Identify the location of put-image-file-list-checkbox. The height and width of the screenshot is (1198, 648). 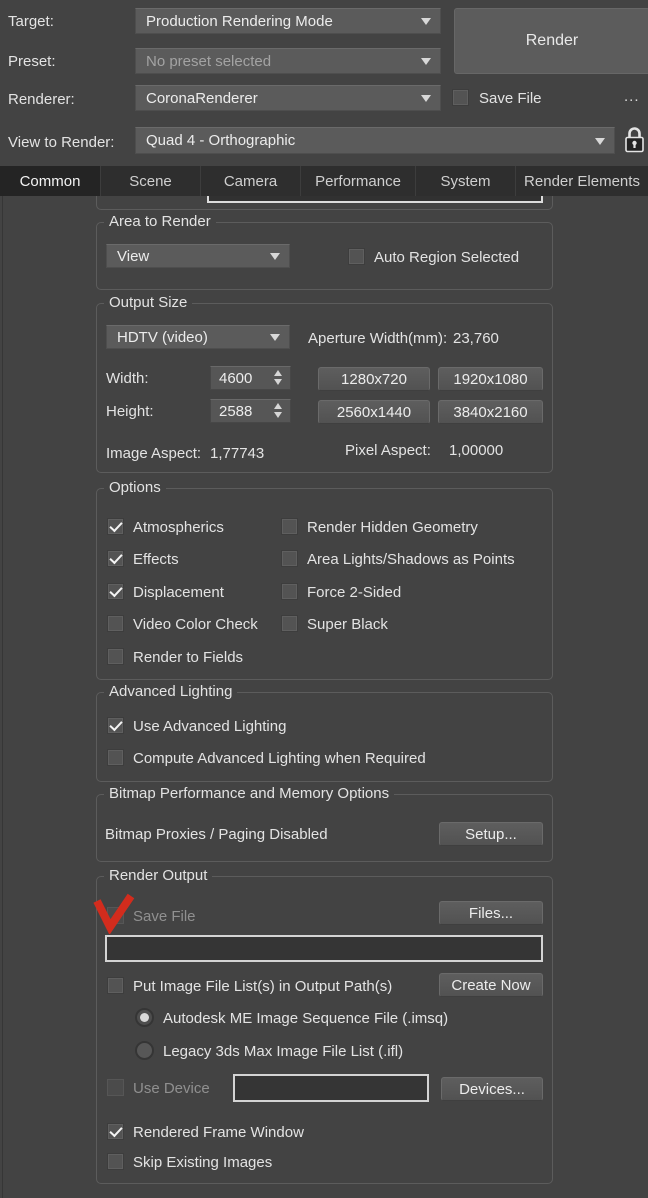
(115, 985).